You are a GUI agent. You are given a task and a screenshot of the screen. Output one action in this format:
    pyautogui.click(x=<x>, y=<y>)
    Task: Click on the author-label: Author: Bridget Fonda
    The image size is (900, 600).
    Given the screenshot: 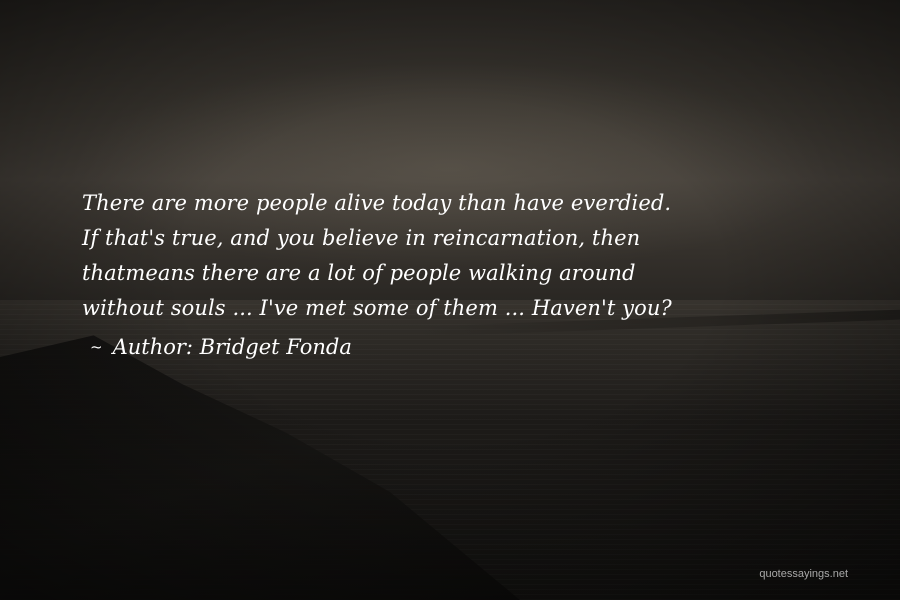 What is the action you would take?
    pyautogui.click(x=232, y=347)
    